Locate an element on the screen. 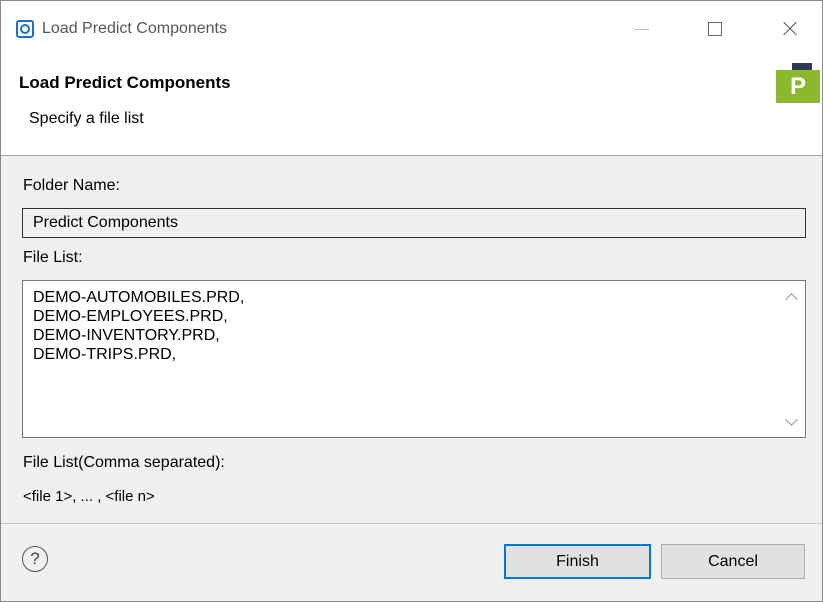 This screenshot has width=823, height=602. scroll-down-icon is located at coordinates (791, 419).